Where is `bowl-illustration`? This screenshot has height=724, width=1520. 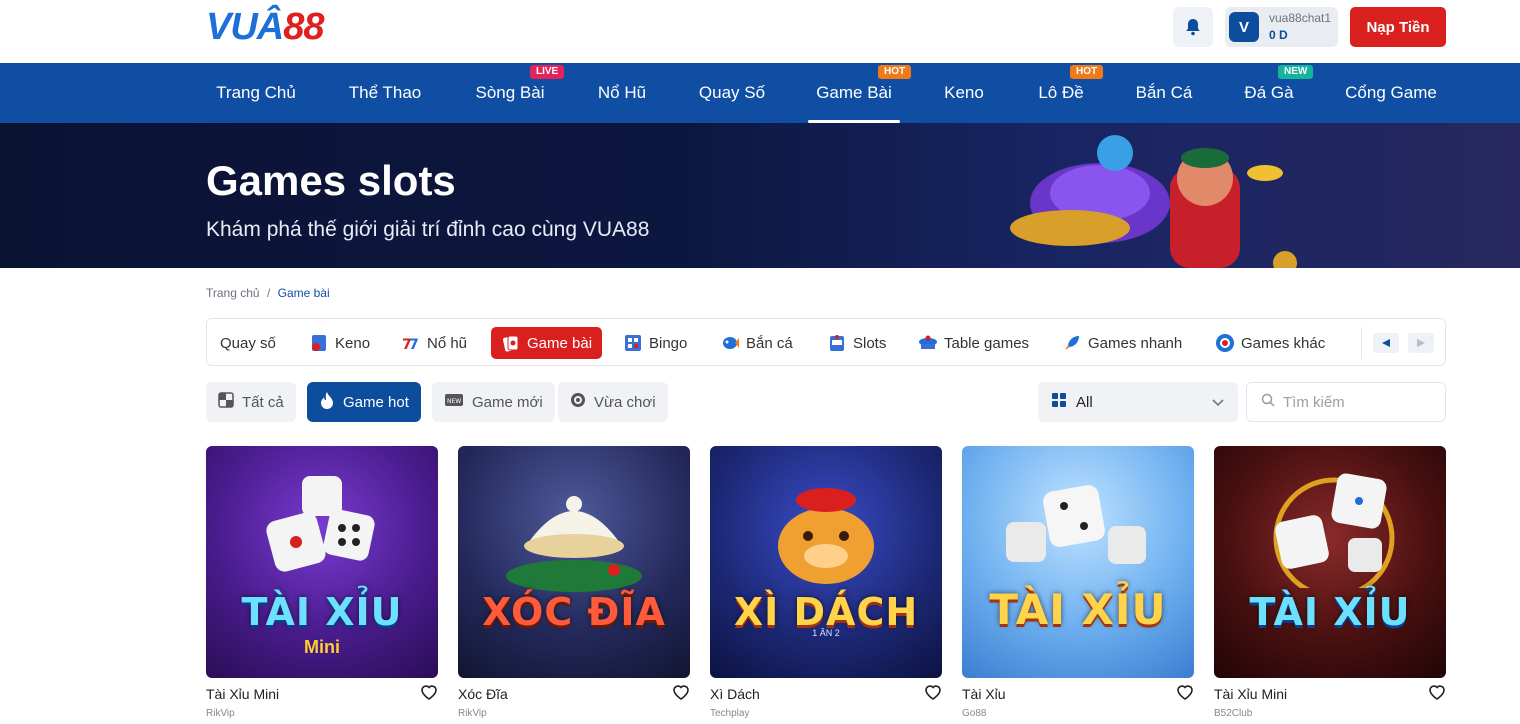
bowl-illustration is located at coordinates (574, 544).